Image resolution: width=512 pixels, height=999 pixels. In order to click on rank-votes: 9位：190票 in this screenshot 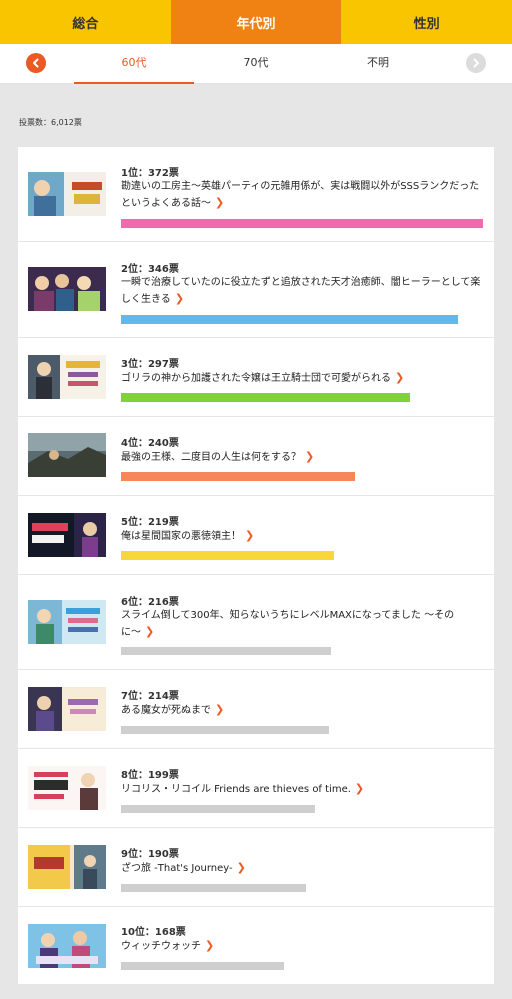, I will do `click(150, 854)`.